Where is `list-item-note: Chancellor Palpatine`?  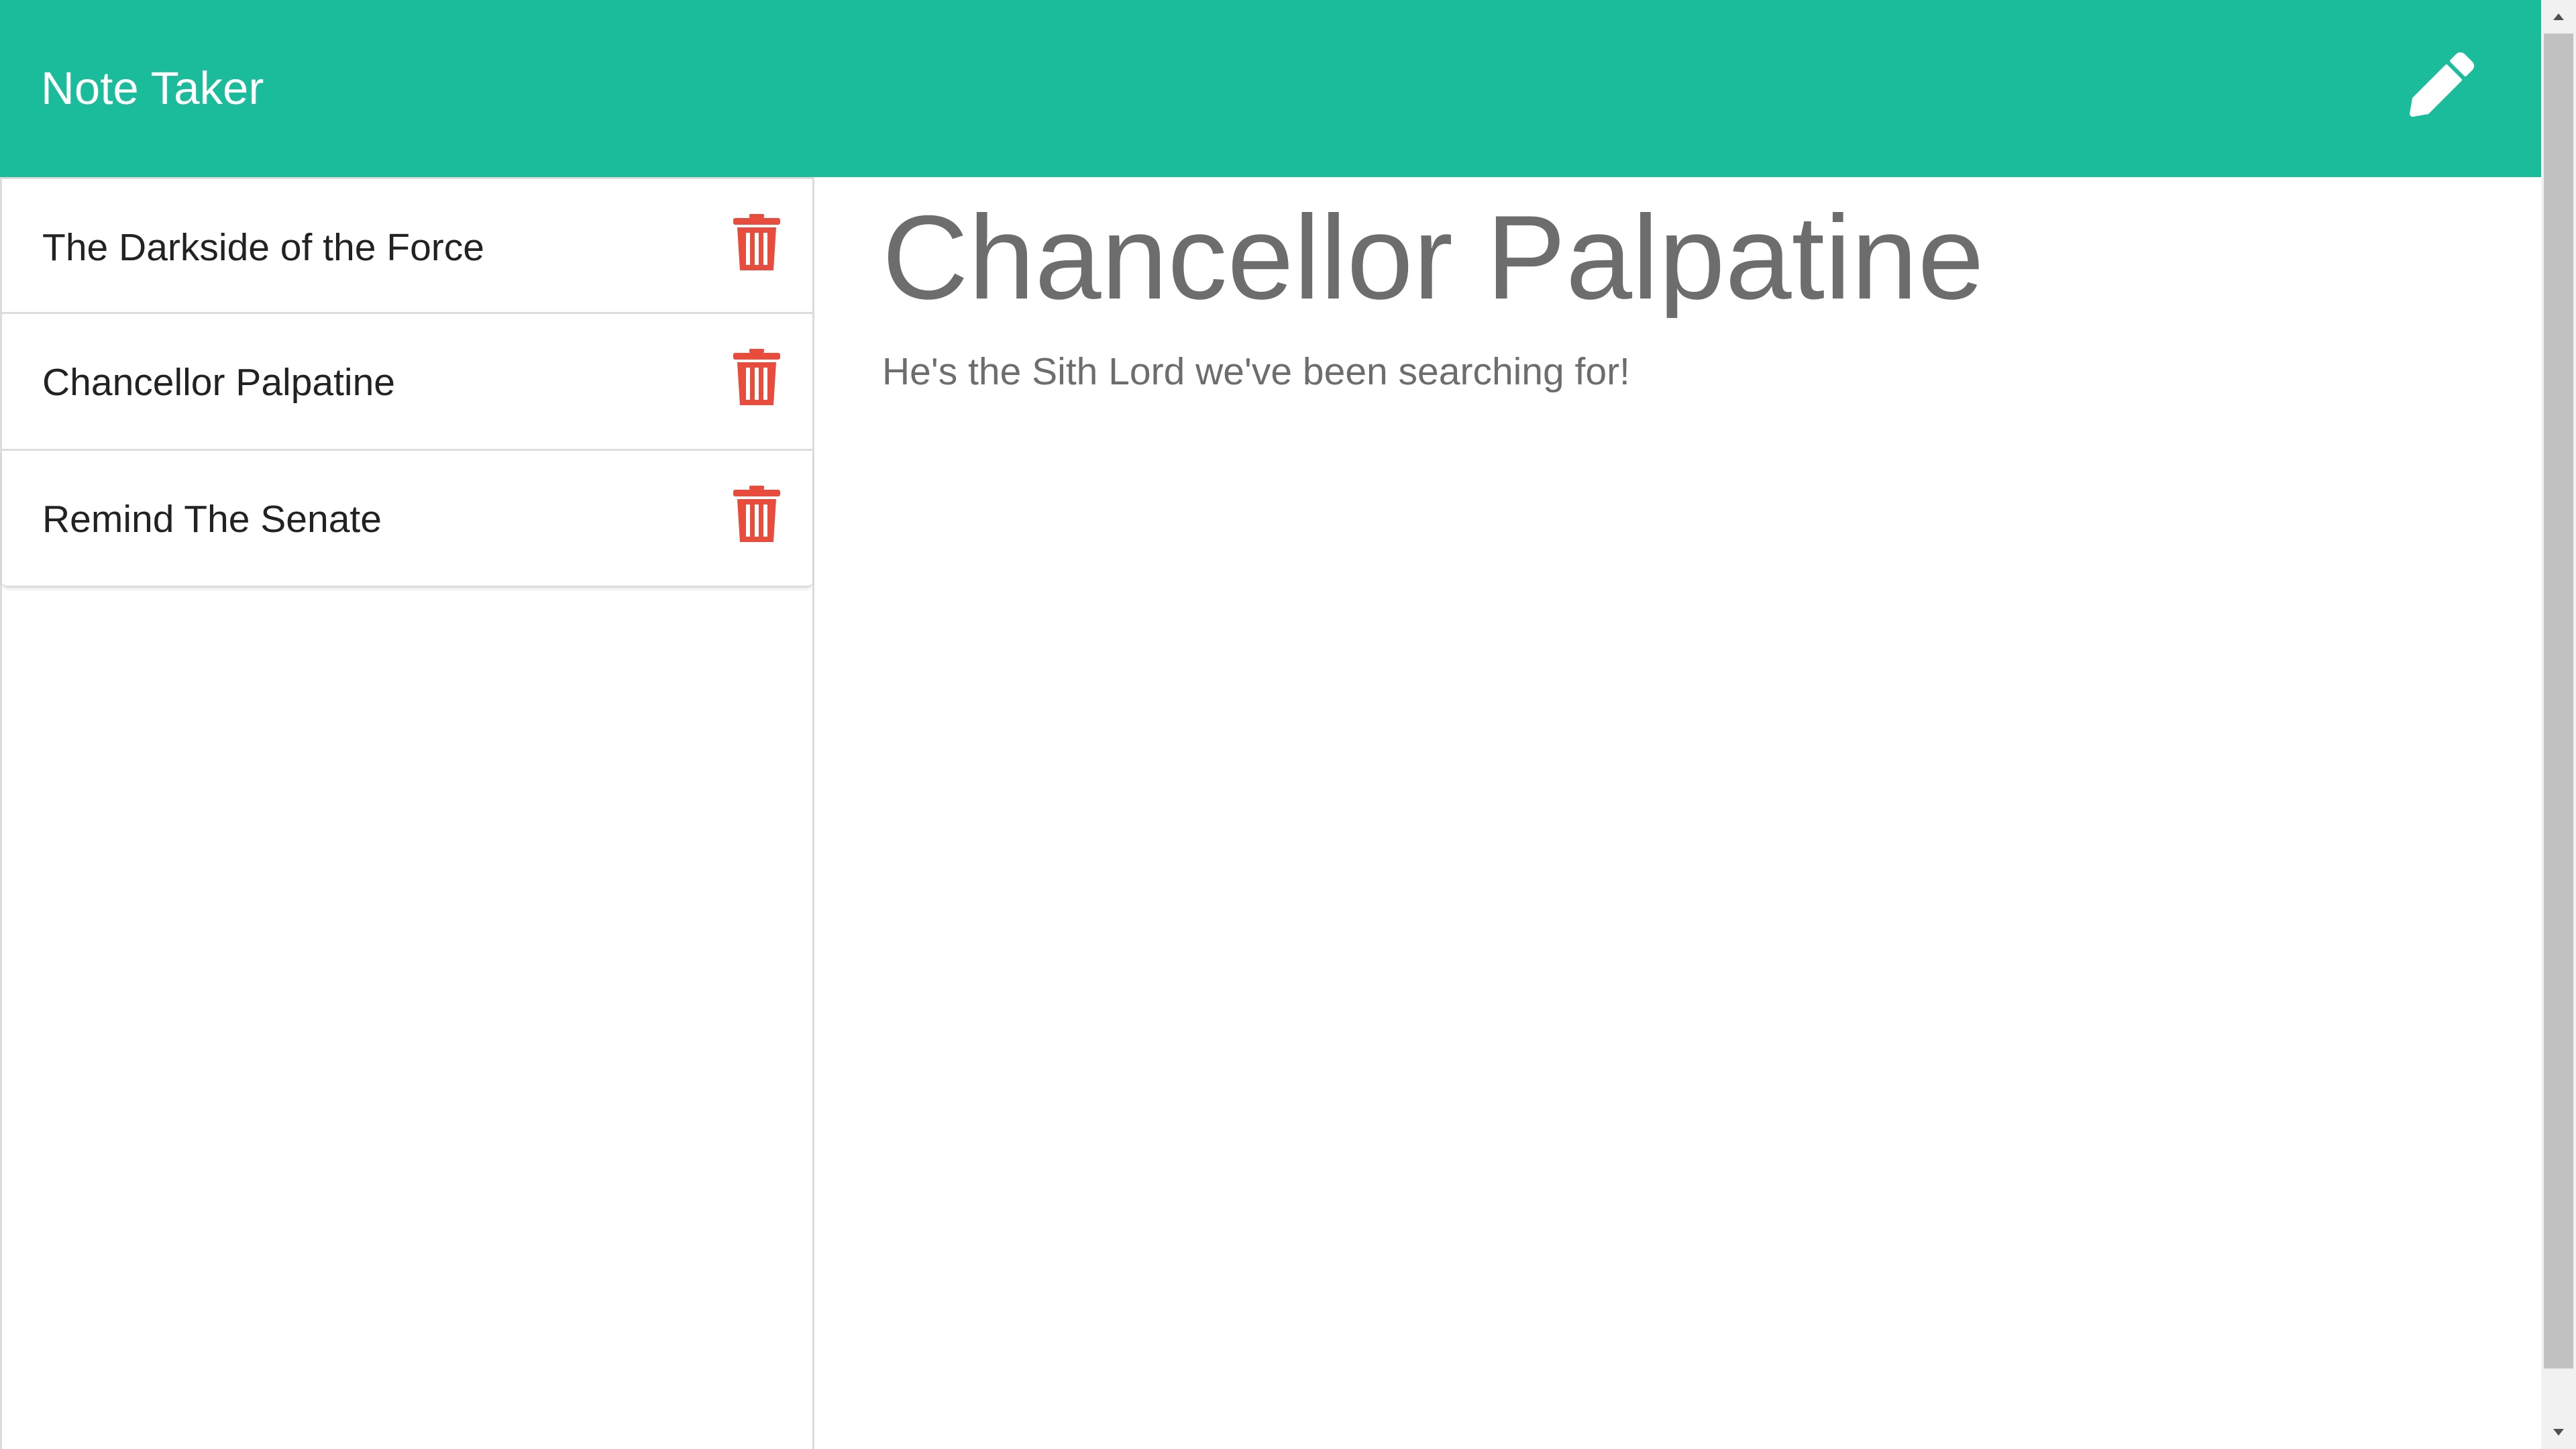 list-item-note: Chancellor Palpatine is located at coordinates (407, 382).